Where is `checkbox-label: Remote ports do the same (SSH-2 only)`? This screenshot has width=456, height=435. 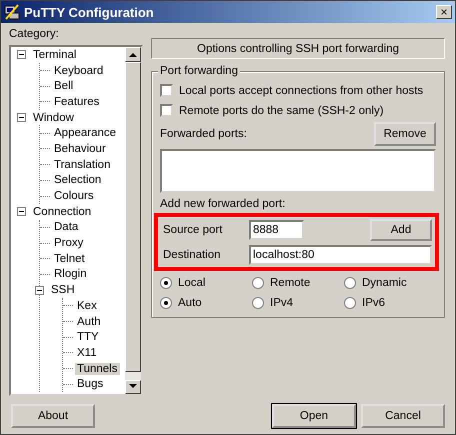 checkbox-label: Remote ports do the same (SSH-2 only) is located at coordinates (281, 110).